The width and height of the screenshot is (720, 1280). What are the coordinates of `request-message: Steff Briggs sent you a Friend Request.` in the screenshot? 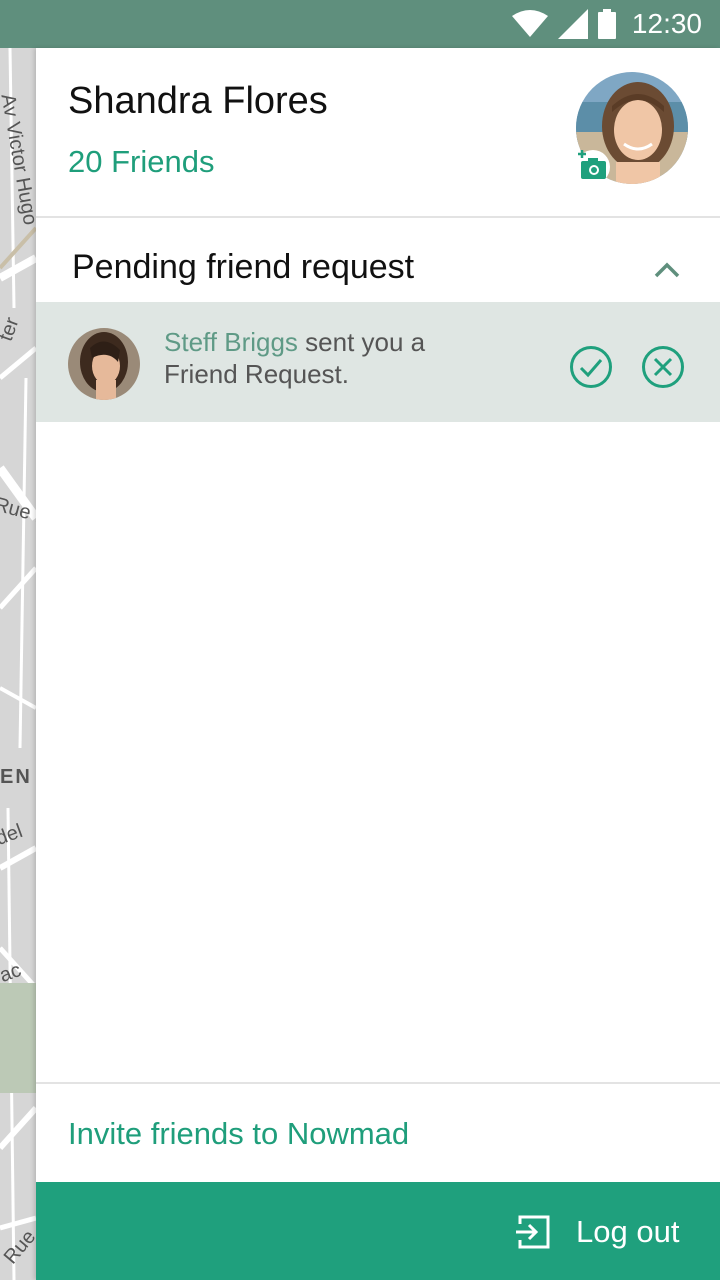 It's located at (354, 358).